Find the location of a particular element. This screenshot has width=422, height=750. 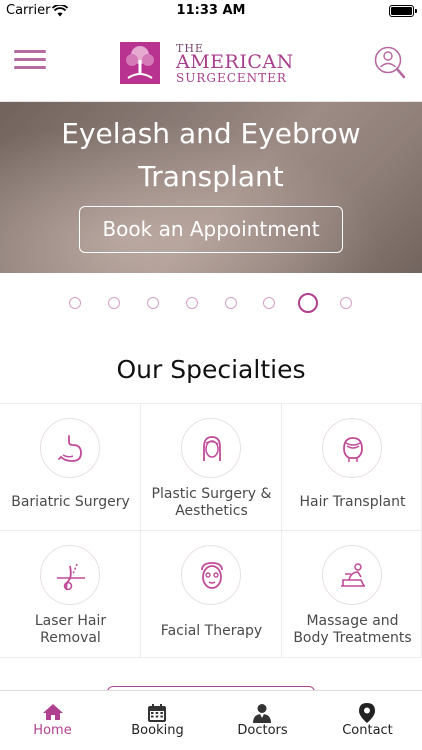

brand-logo: THE AMERICAN SURGECENTER is located at coordinates (212, 64).